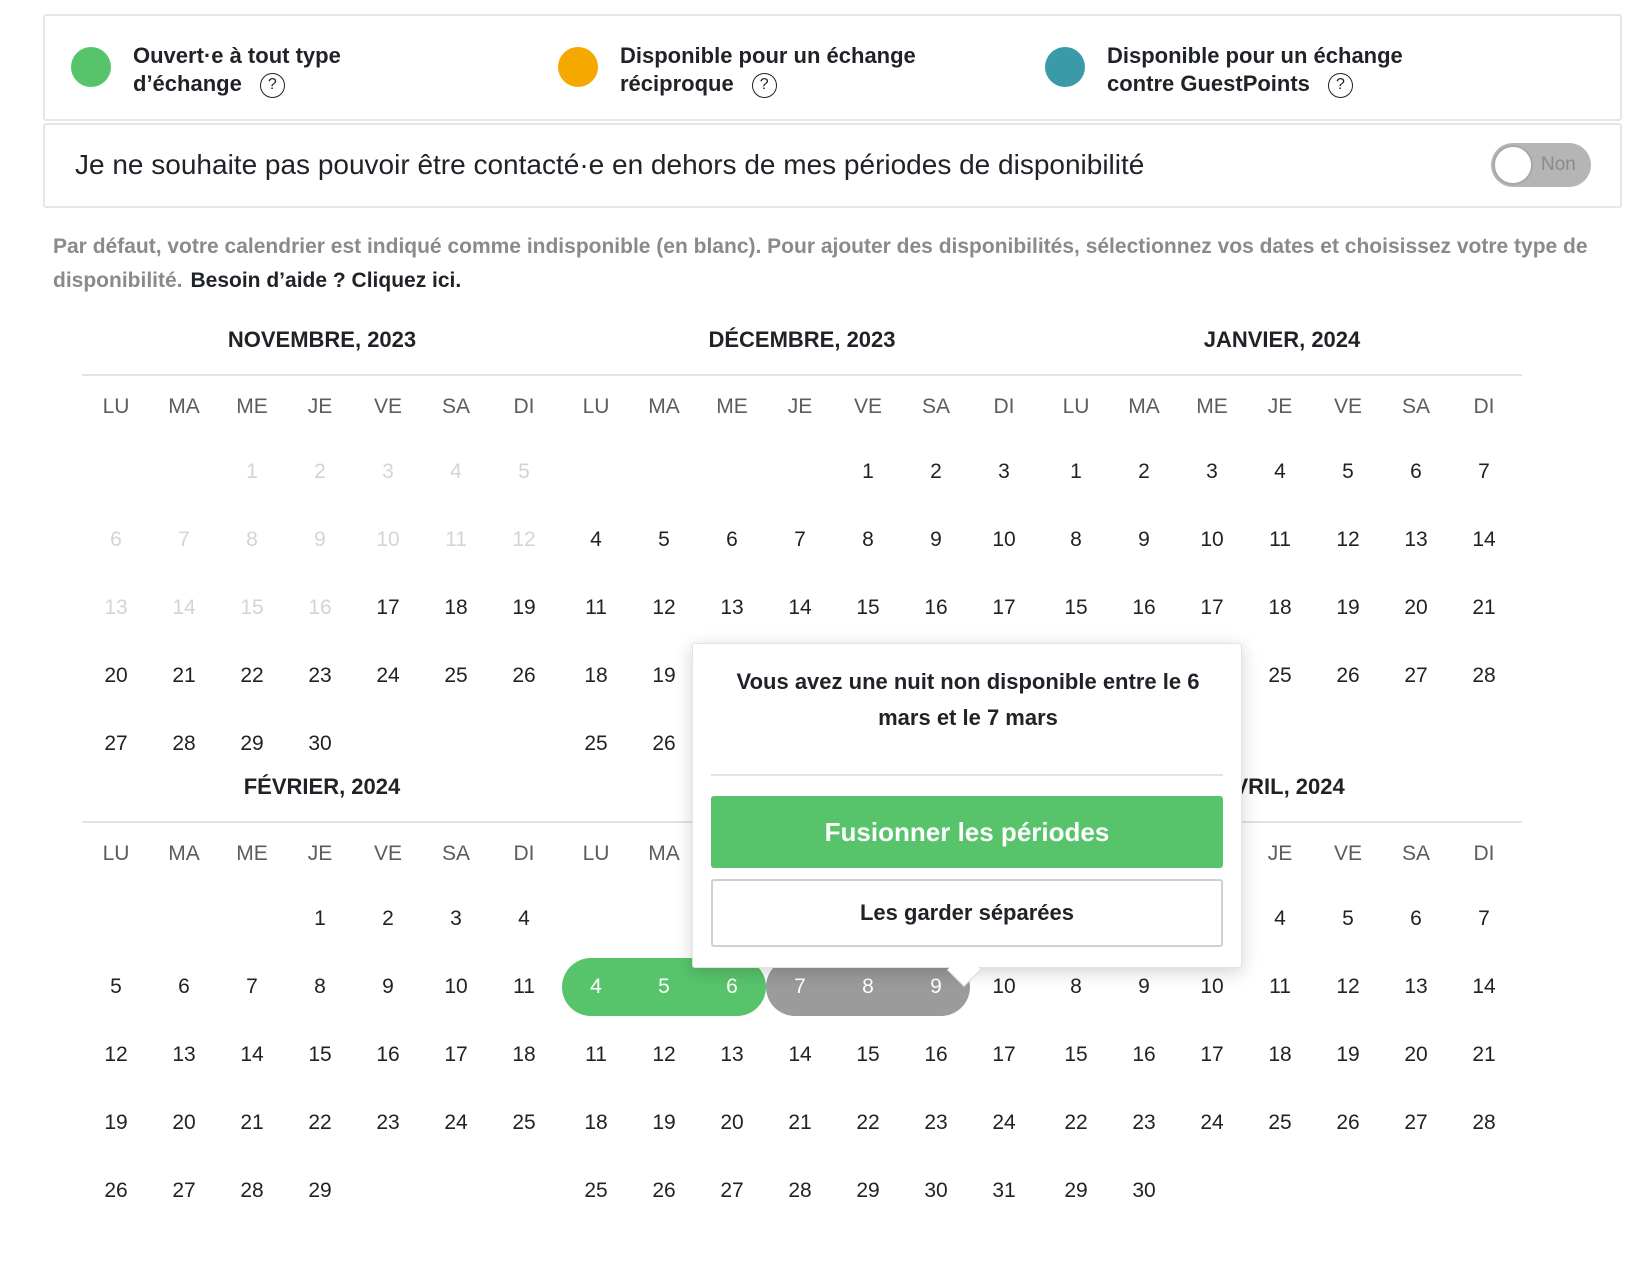 Image resolution: width=1644 pixels, height=1268 pixels. Describe the element at coordinates (967, 913) in the screenshot. I see `keep-separate-button: Les garder séparées` at that location.